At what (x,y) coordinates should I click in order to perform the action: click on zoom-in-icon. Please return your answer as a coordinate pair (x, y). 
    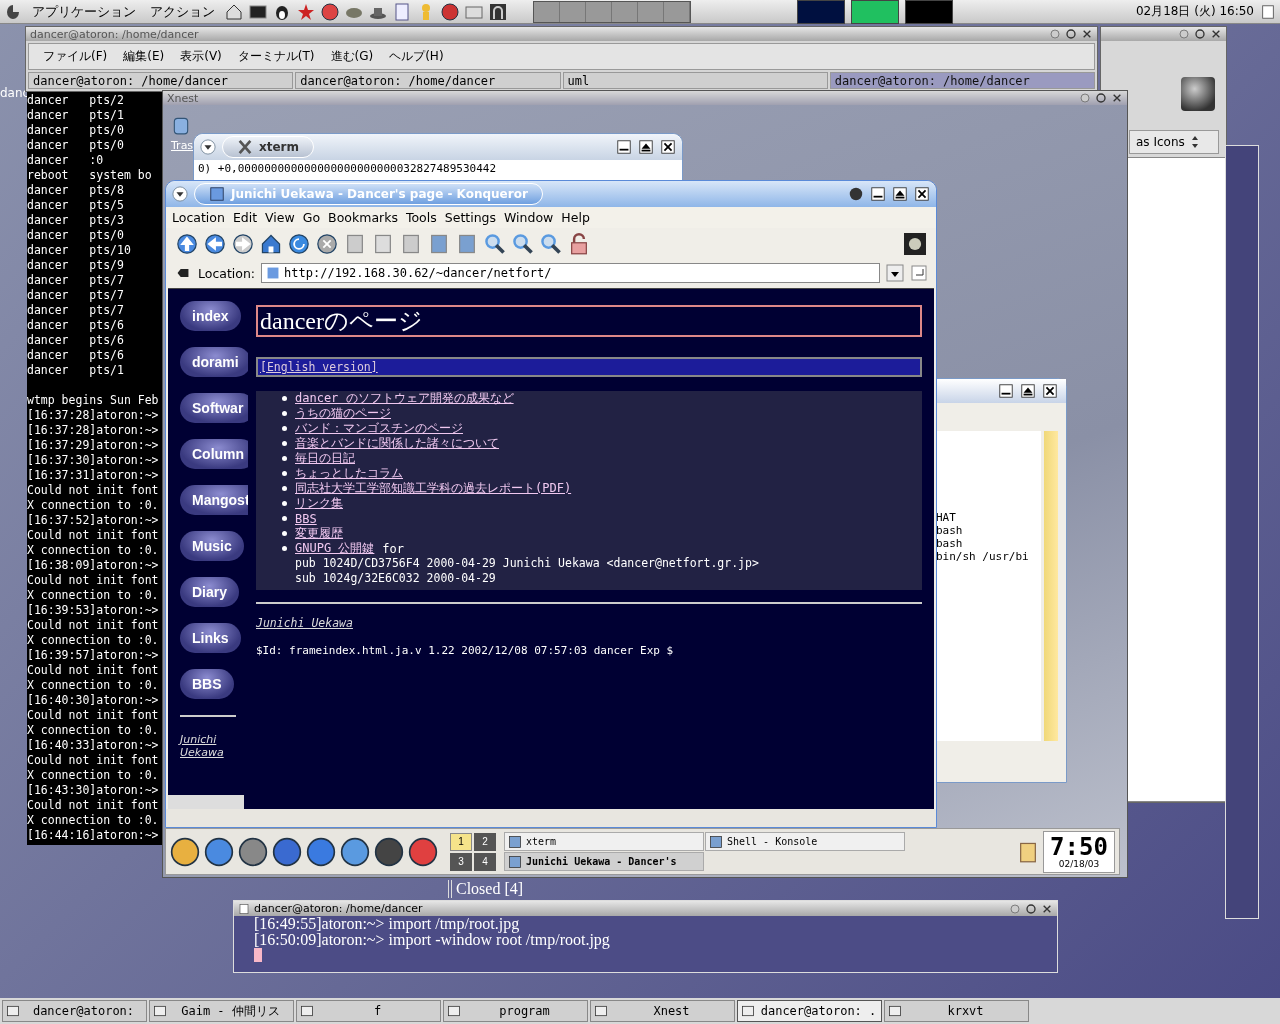
    Looking at the image, I should click on (523, 244).